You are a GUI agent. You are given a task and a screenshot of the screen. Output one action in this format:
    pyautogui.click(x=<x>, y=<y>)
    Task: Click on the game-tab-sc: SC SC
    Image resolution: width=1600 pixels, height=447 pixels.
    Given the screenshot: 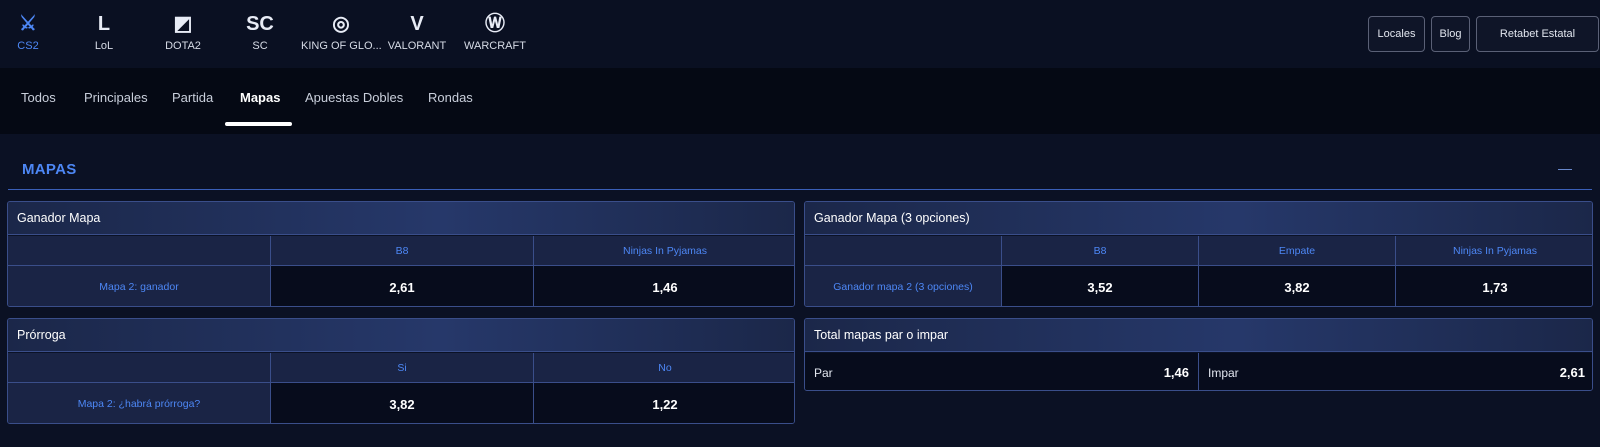 What is the action you would take?
    pyautogui.click(x=260, y=31)
    